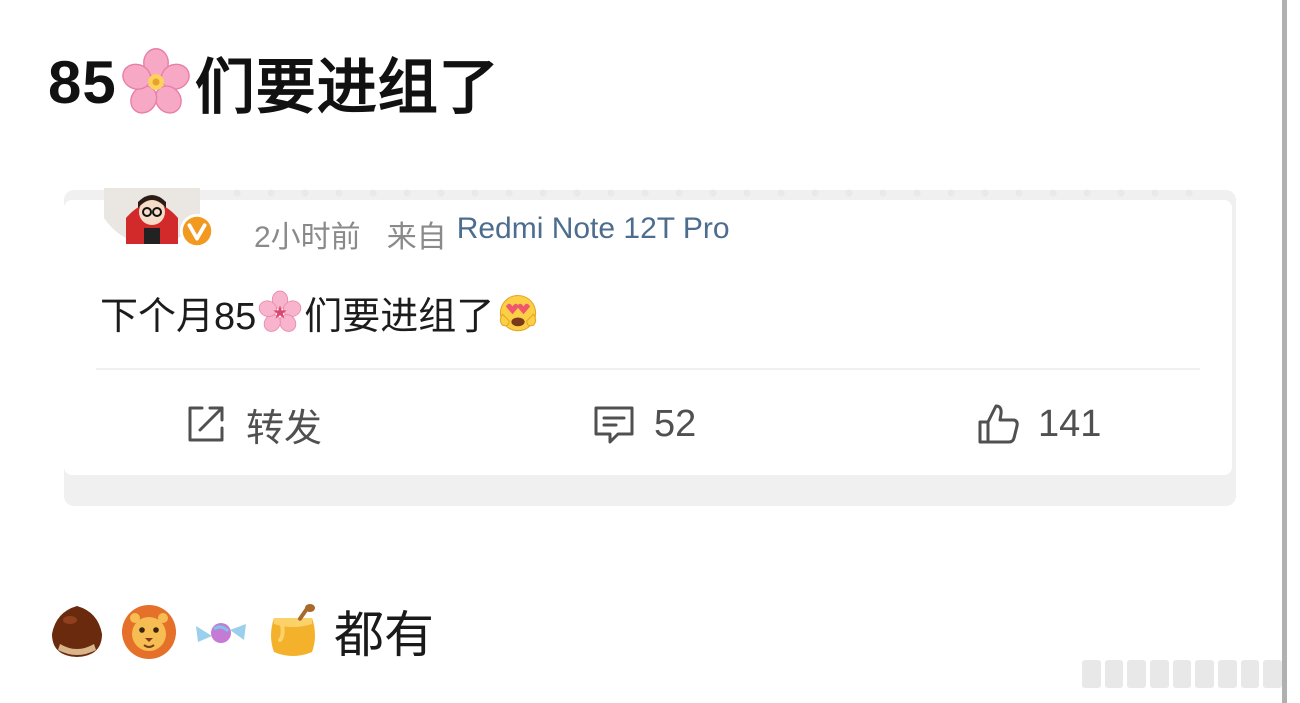 This screenshot has height=703, width=1300. I want to click on comment-button: 52, so click(643, 424).